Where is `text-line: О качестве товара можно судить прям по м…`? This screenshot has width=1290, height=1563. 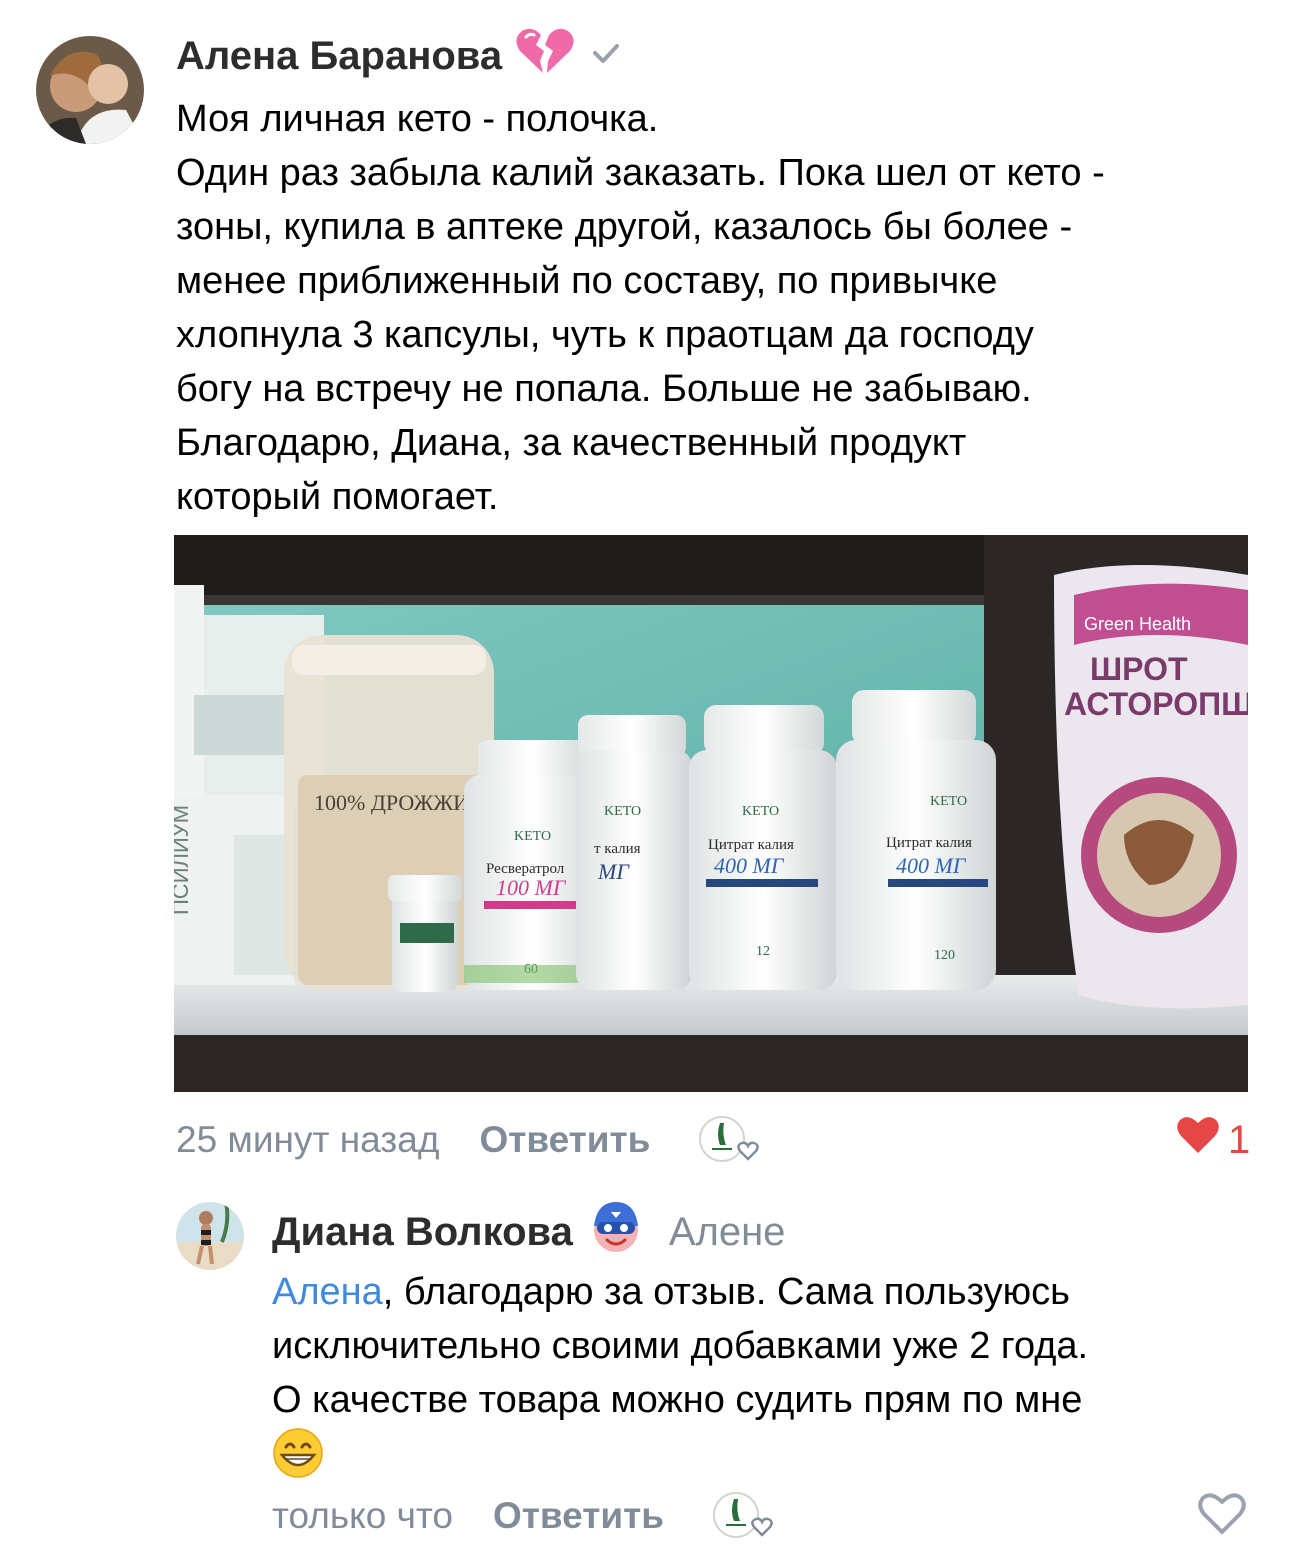 text-line: О качестве товара можно судить прям по м… is located at coordinates (677, 1400).